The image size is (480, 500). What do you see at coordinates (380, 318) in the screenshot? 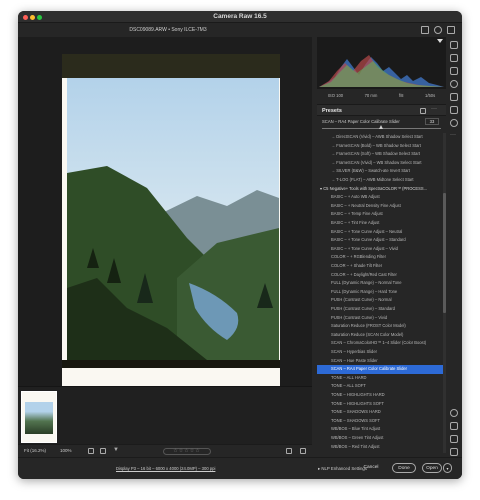
I see `preset-item: PUSH (Contrast Curve) – Vivid` at bounding box center [380, 318].